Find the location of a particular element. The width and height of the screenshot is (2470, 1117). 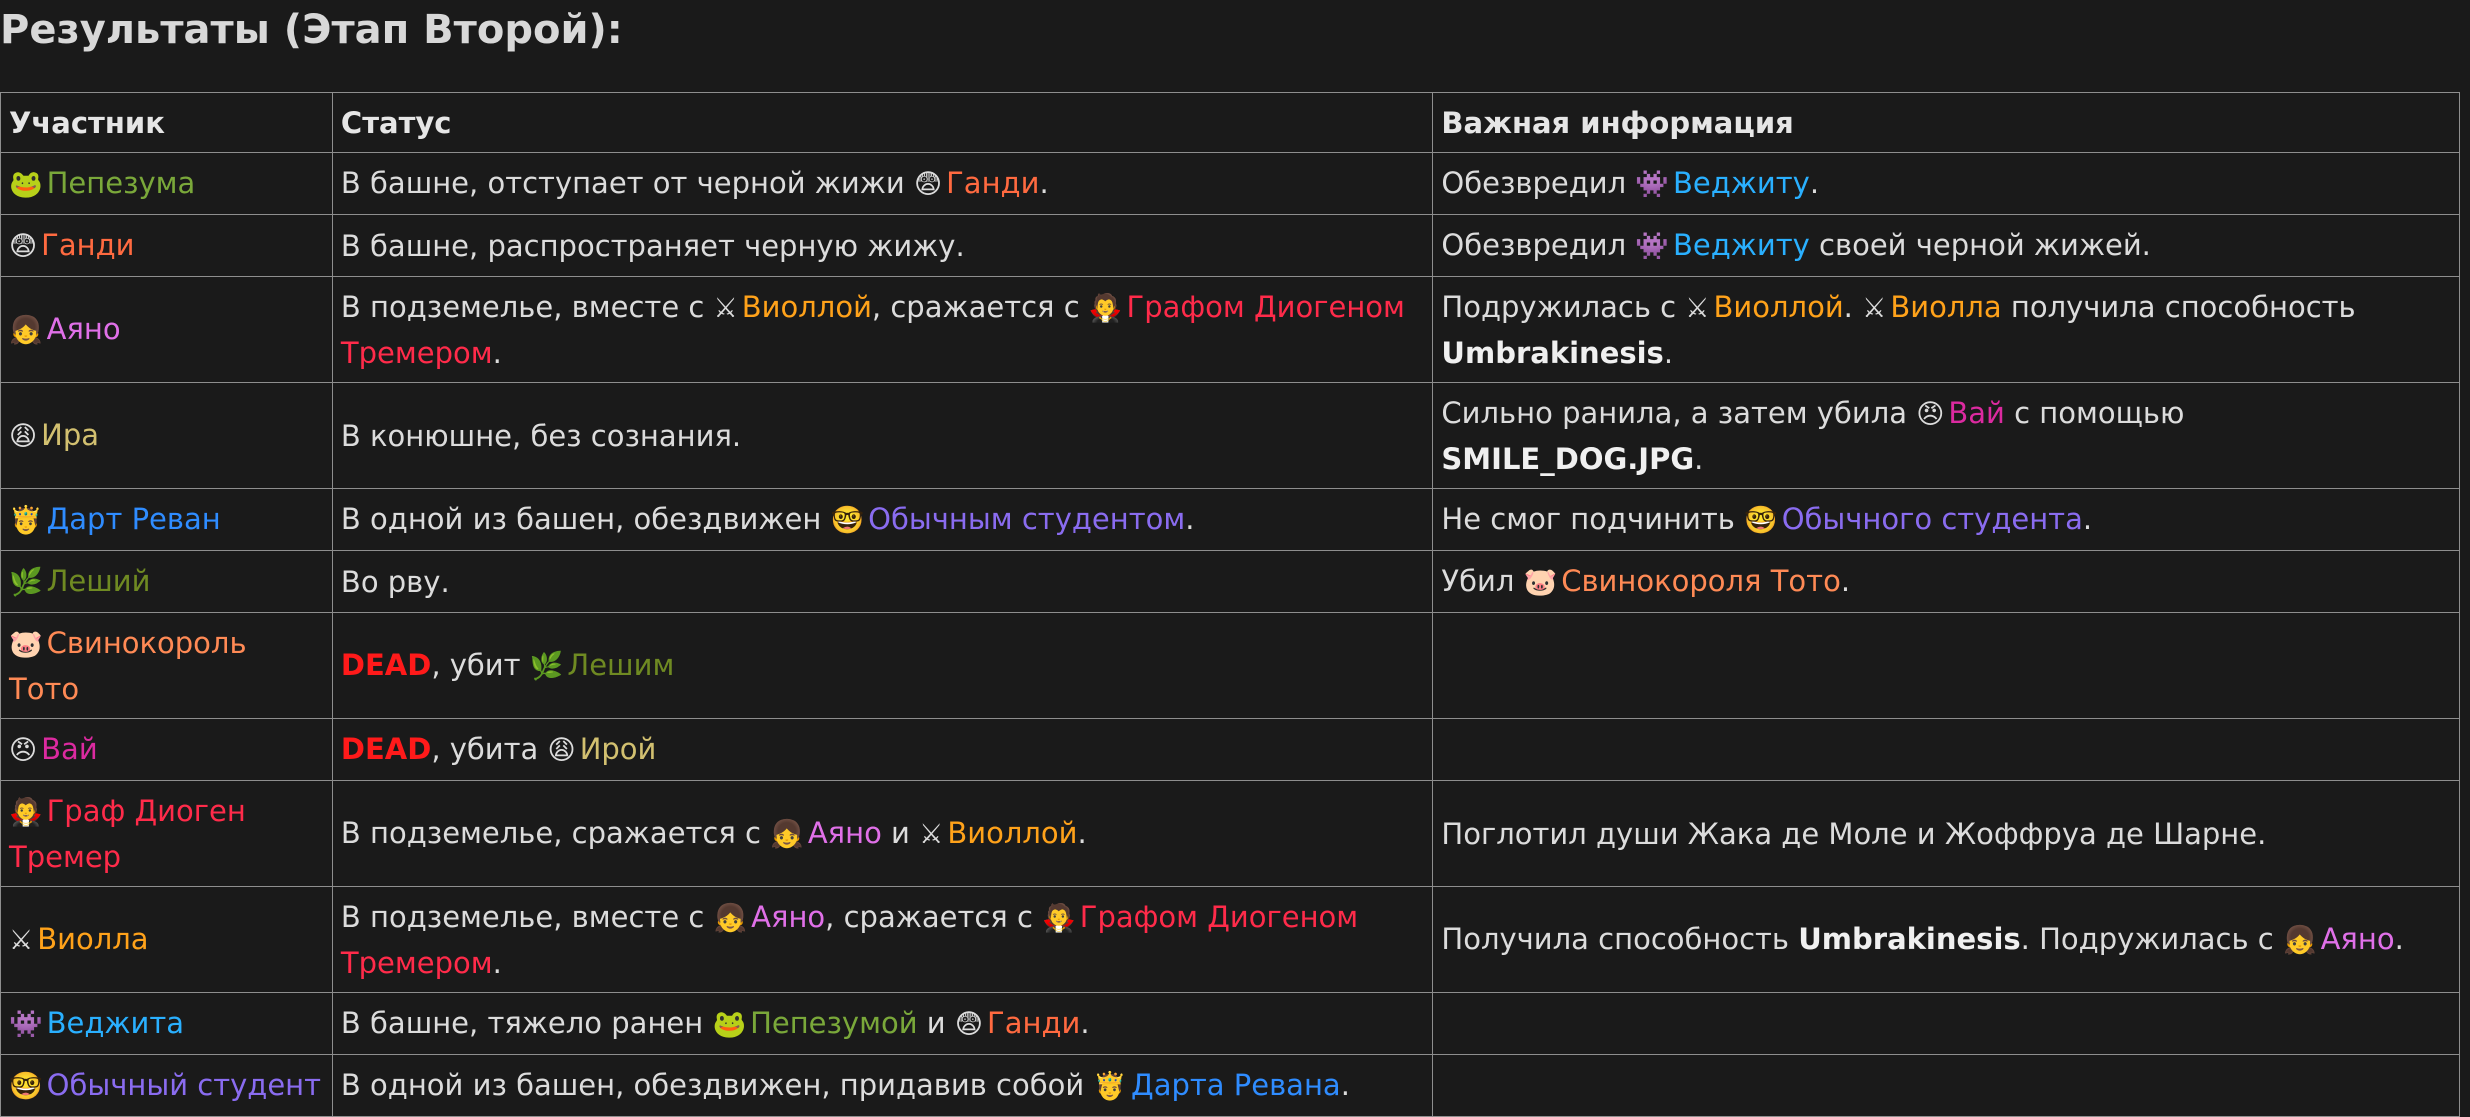

character-name: Свинокороль Тото is located at coordinates (128, 666).